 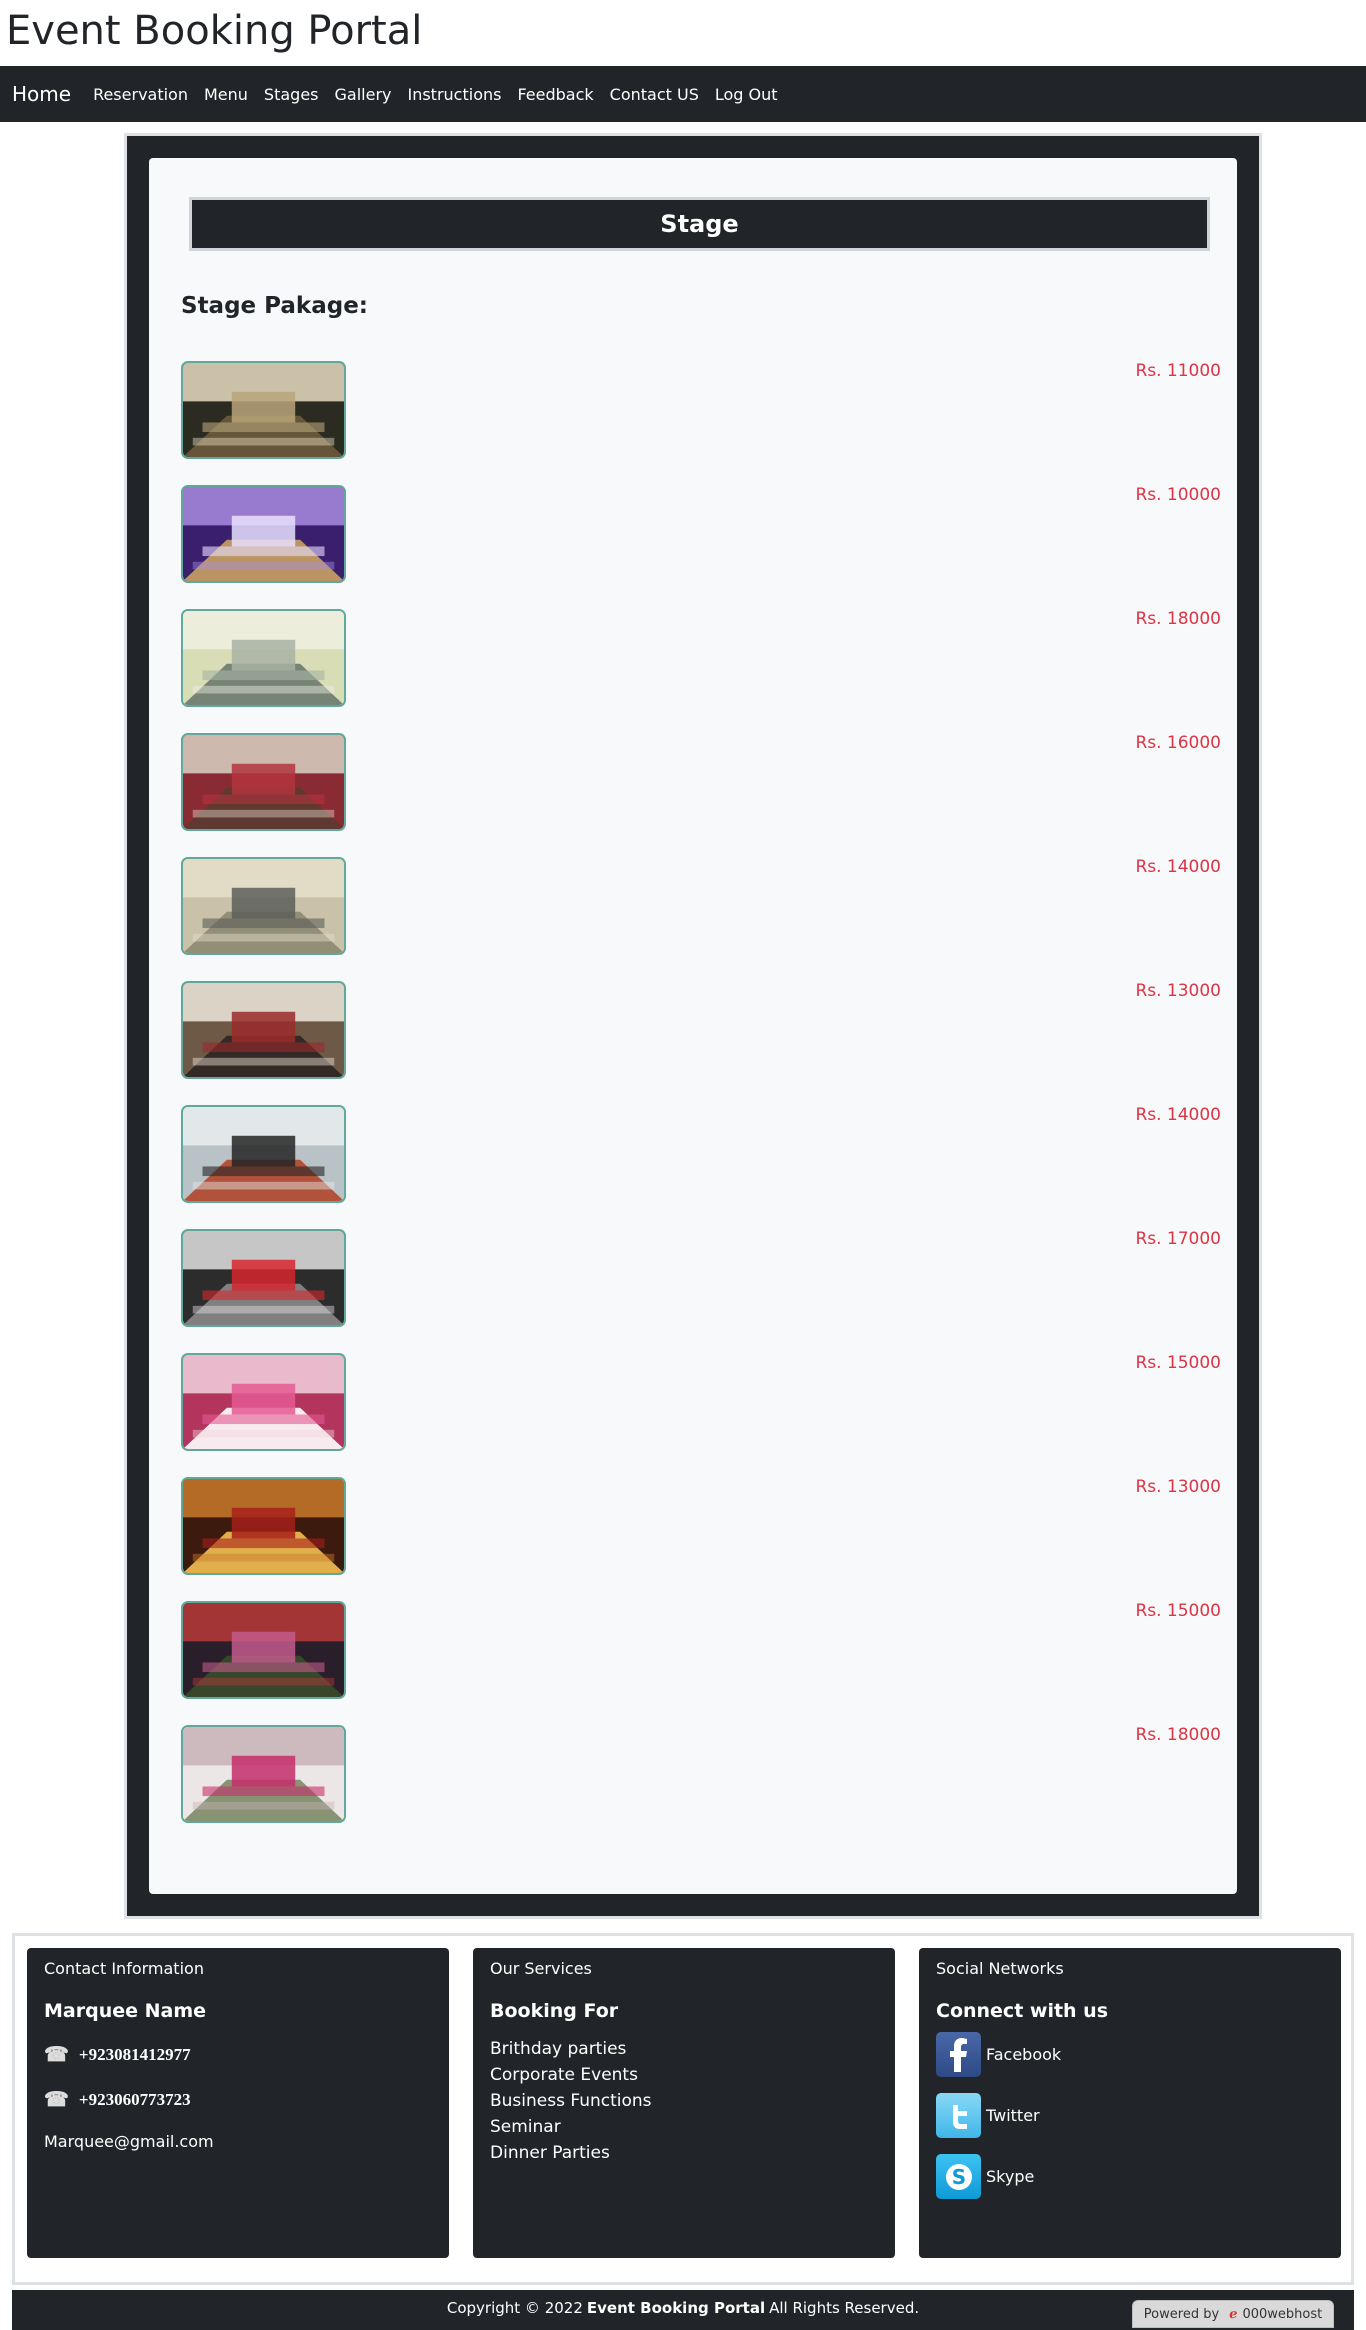 What do you see at coordinates (1178, 495) in the screenshot?
I see `package-price: Rs. 10000` at bounding box center [1178, 495].